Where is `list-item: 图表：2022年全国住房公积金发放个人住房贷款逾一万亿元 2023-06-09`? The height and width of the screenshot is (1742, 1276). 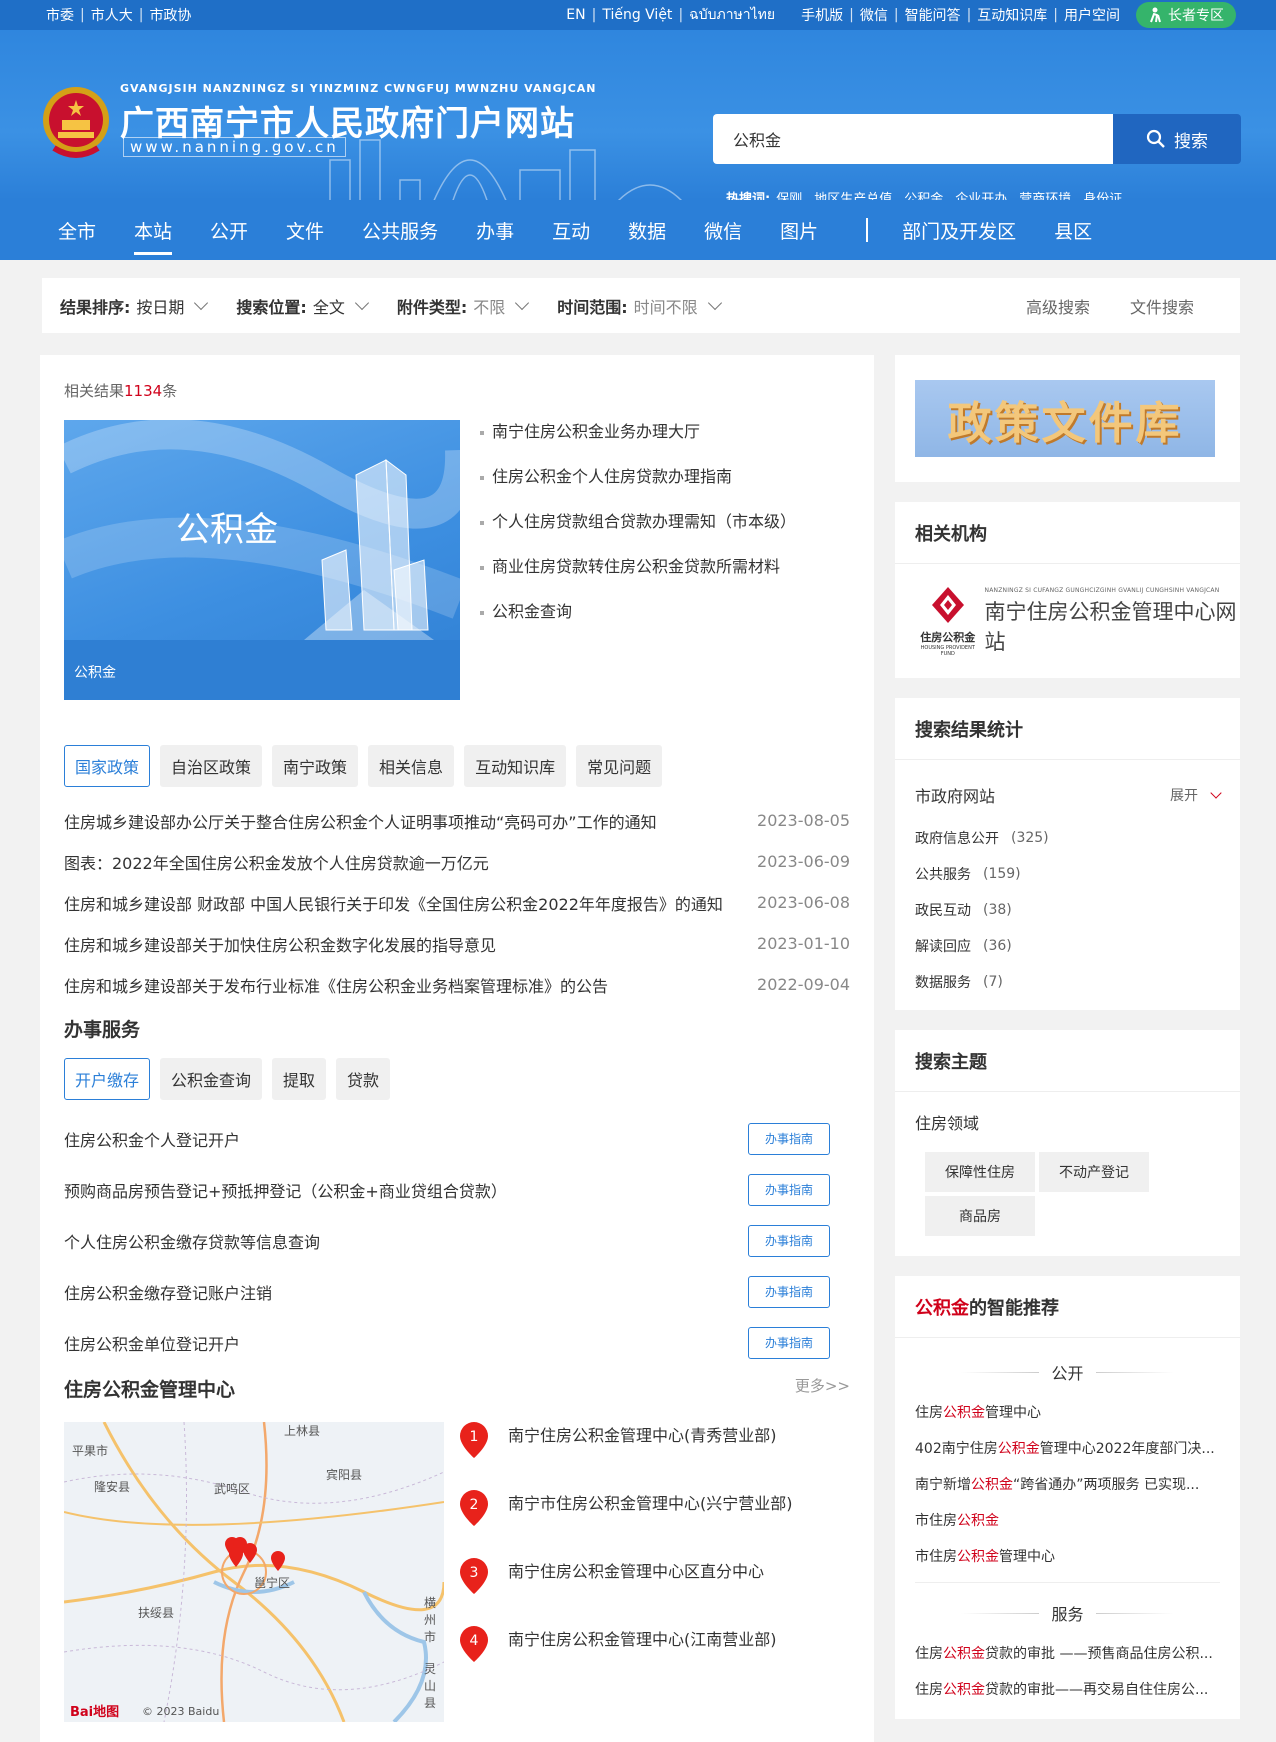
list-item: 图表：2022年全国住房公积金发放个人住房贷款逾一万亿元 2023-06-09 is located at coordinates (457, 861).